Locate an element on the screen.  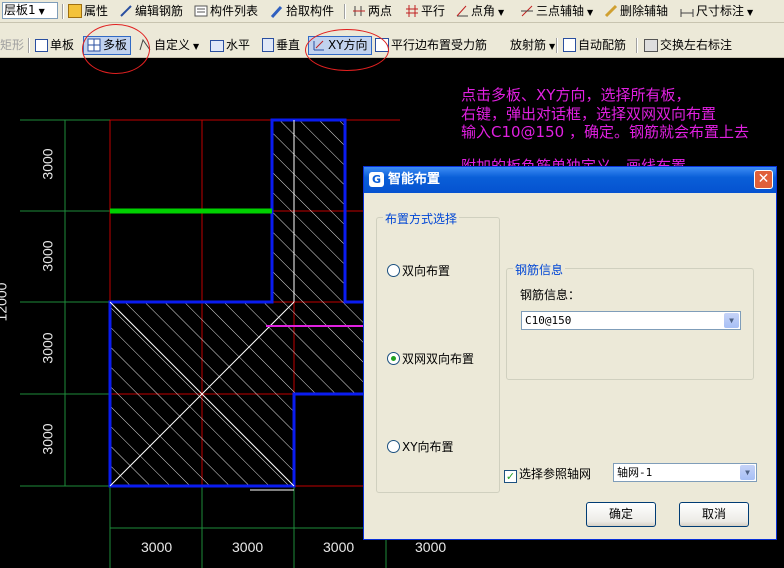
radio-circle-selected is located at coordinates (393, 358).